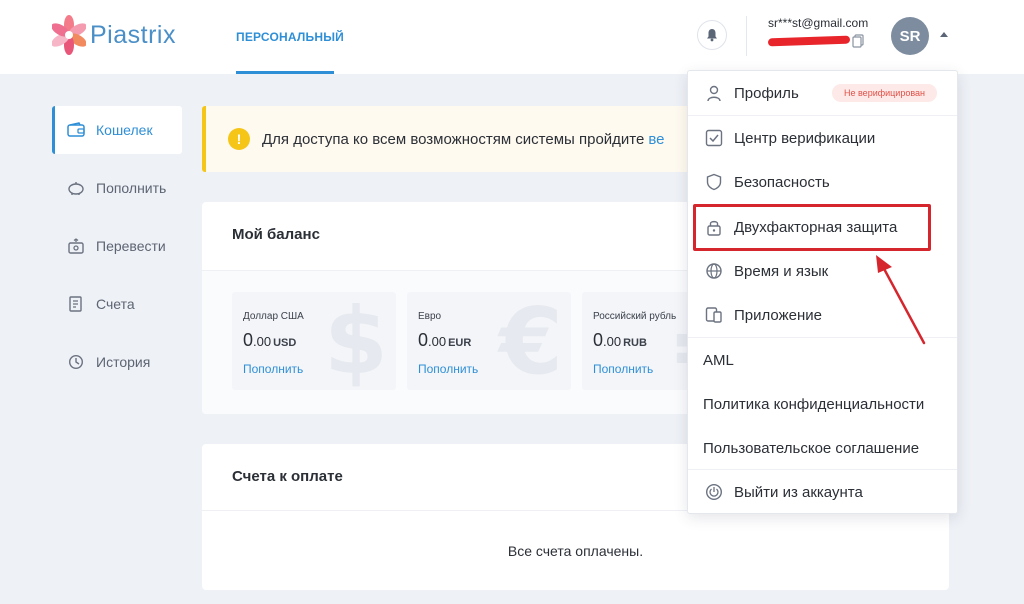 This screenshot has width=1024, height=604. I want to click on warning-icon: !, so click(239, 139).